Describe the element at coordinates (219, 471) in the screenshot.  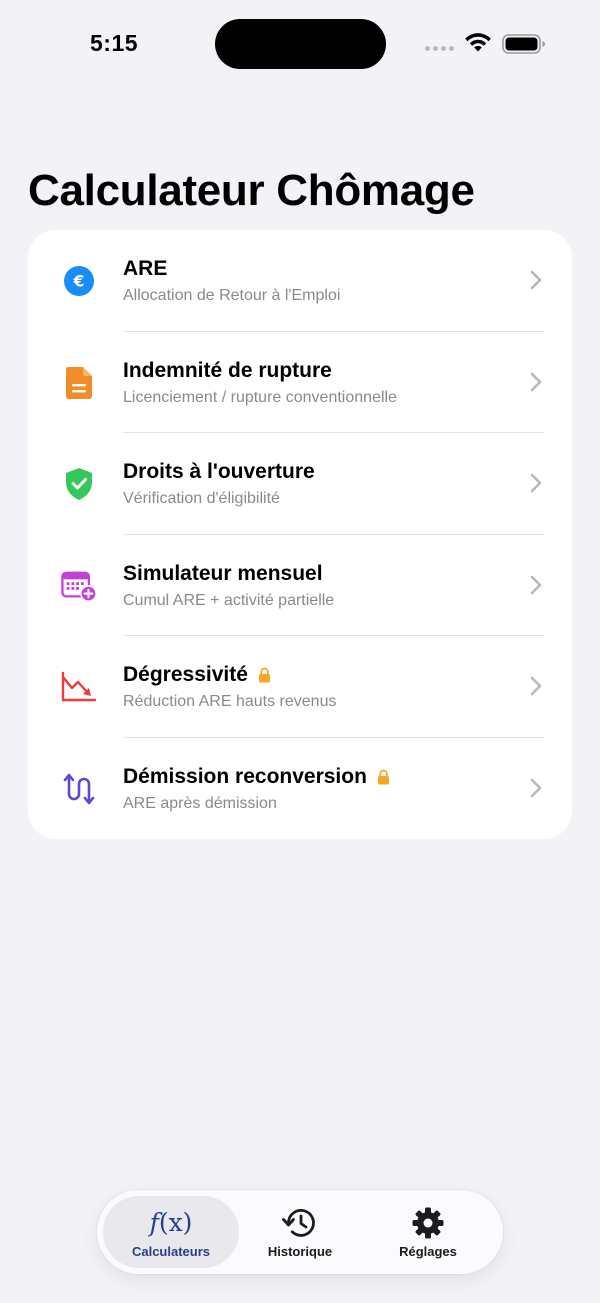
I see `row-title: Droits à l'ouverture` at that location.